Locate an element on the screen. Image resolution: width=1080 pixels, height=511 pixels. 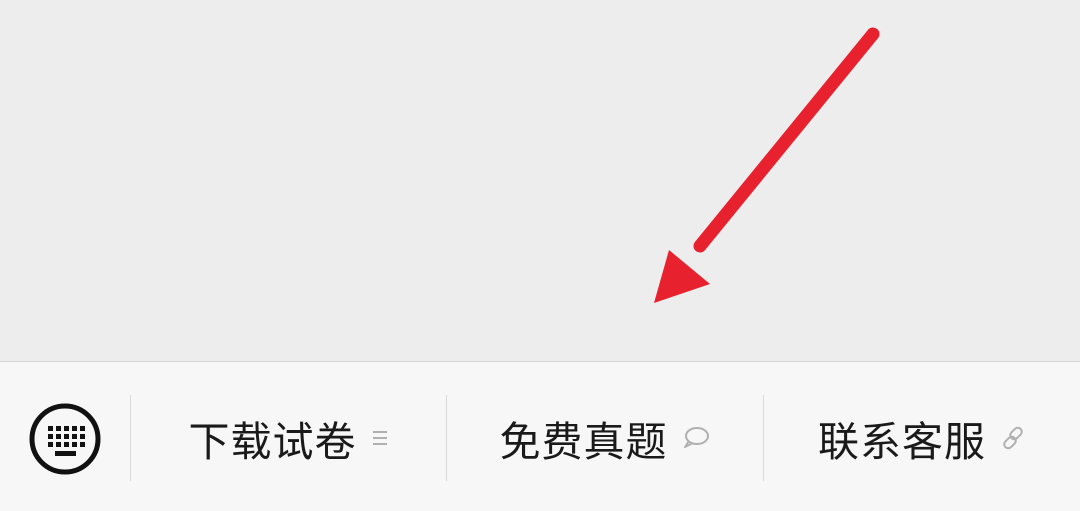
menu-item-label: 下载试卷 is located at coordinates (272, 442).